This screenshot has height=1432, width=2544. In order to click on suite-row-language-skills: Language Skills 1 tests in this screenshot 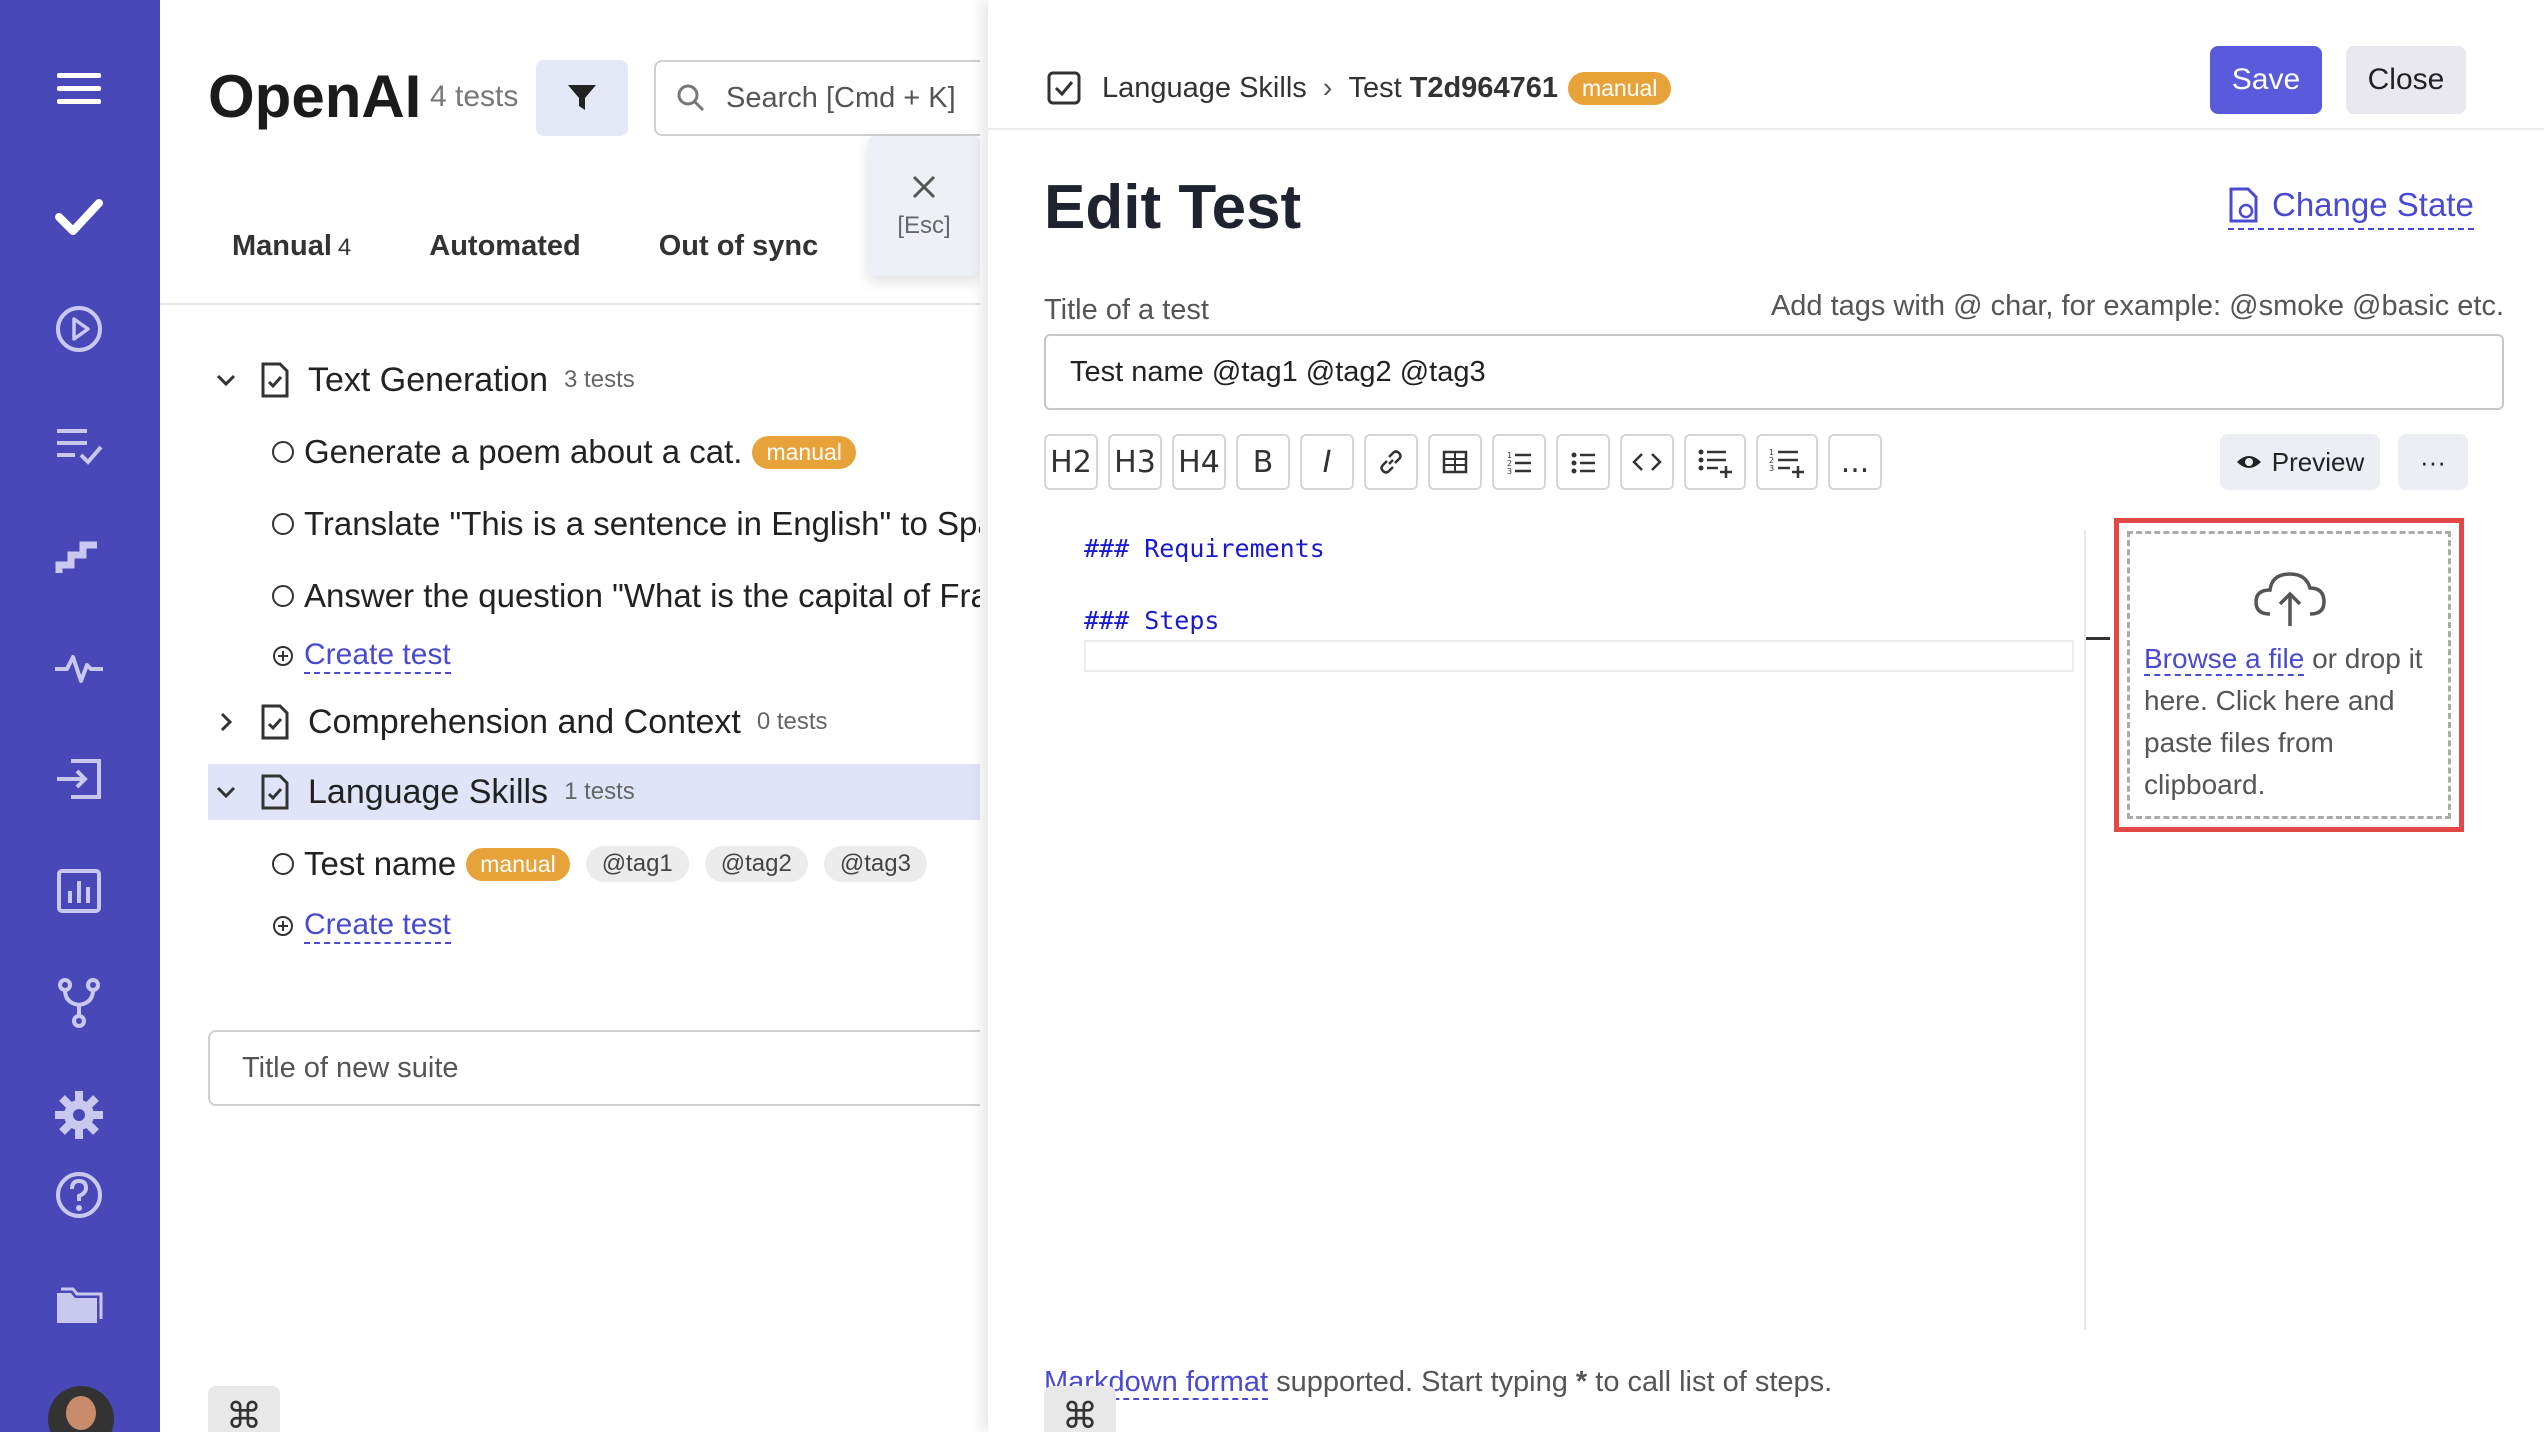, I will do `click(594, 792)`.